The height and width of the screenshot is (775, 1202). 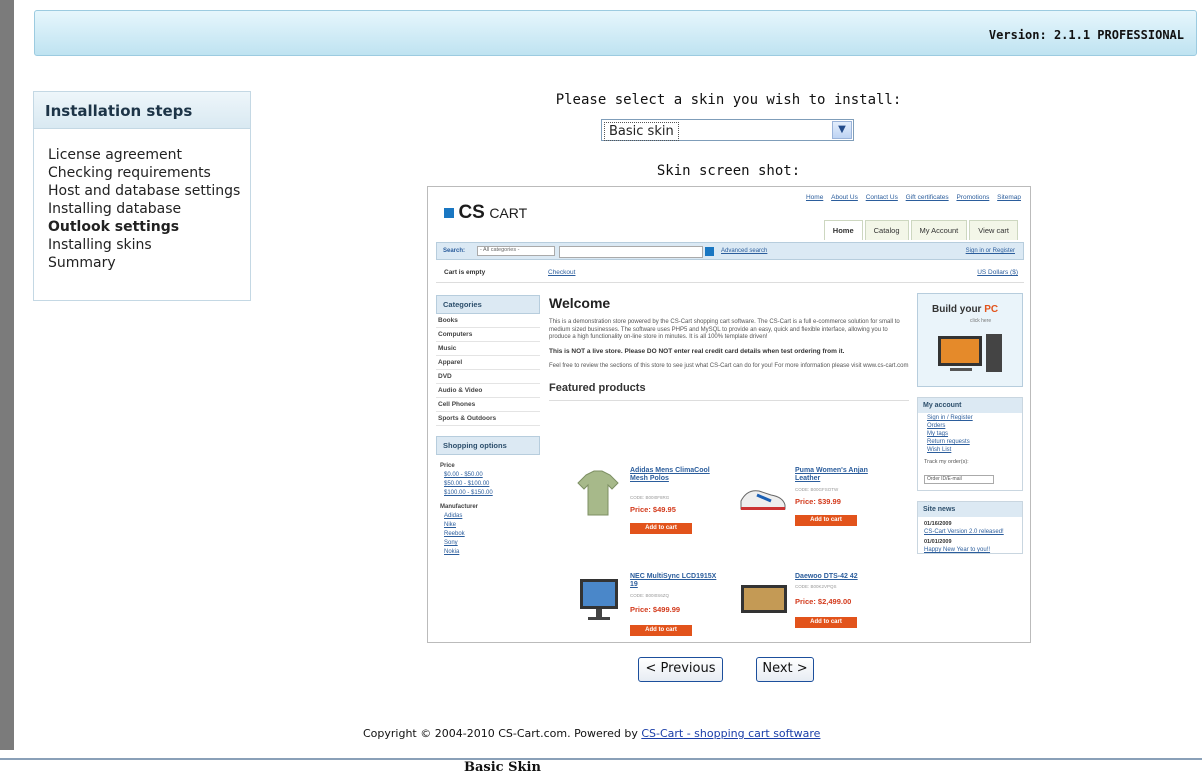 What do you see at coordinates (452, 552) in the screenshot?
I see `preview-manufacturer: Nokia` at bounding box center [452, 552].